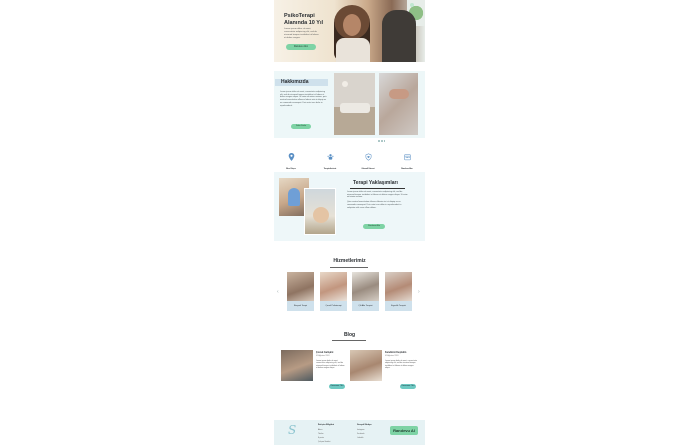  What do you see at coordinates (278, 292) in the screenshot?
I see `services-prev-arrow: ‹` at bounding box center [278, 292].